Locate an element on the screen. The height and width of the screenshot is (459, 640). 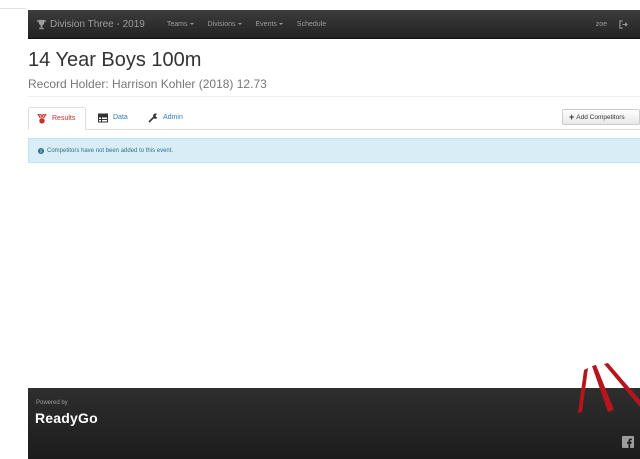
brand-title: Division Three - 2019 is located at coordinates (97, 24).